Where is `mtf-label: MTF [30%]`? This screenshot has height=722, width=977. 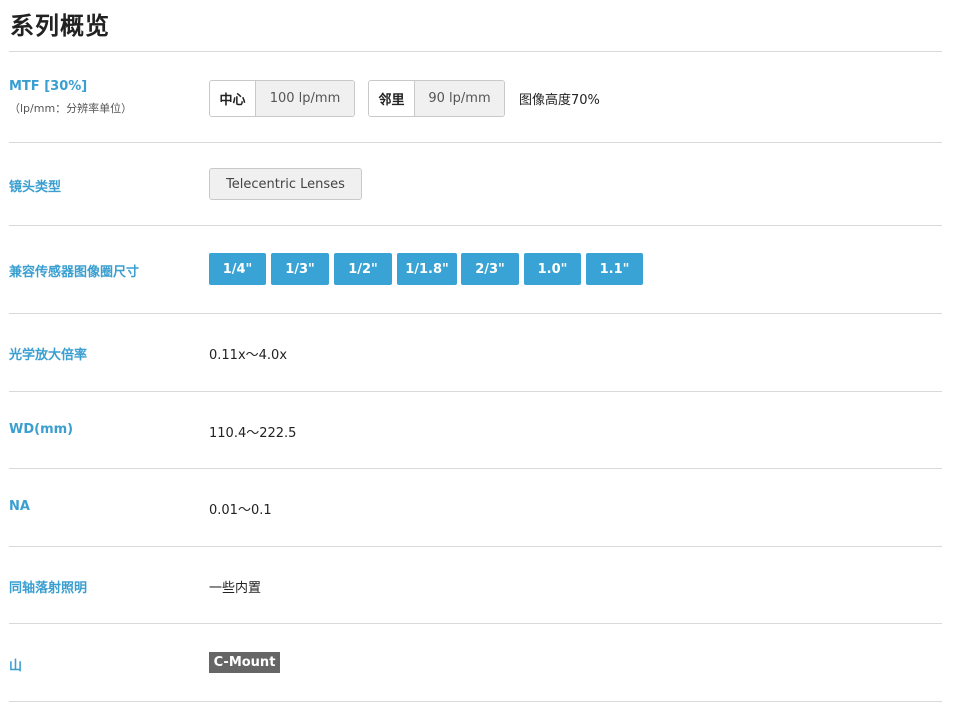
mtf-label: MTF [30%] is located at coordinates (48, 86).